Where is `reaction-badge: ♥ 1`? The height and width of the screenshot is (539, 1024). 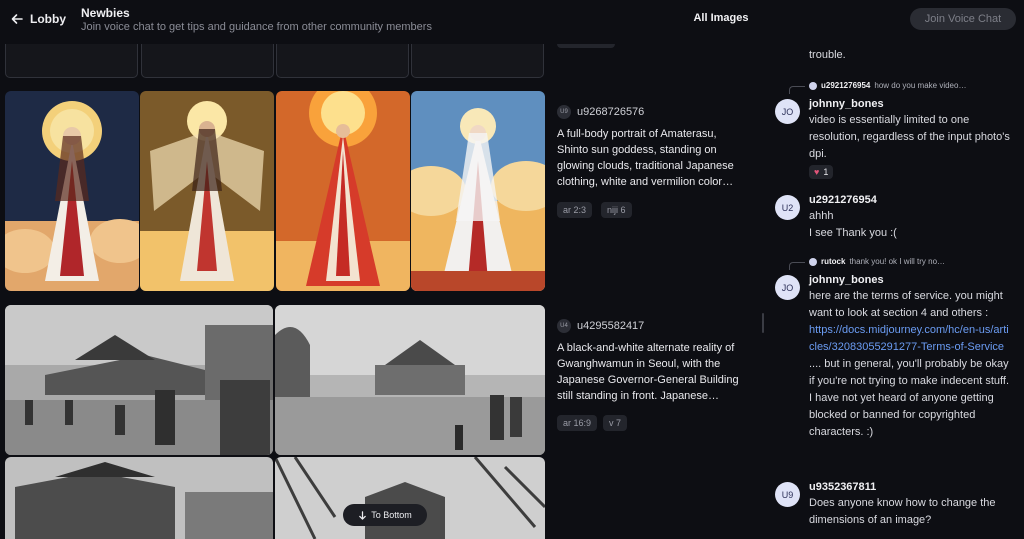 reaction-badge: ♥ 1 is located at coordinates (821, 172).